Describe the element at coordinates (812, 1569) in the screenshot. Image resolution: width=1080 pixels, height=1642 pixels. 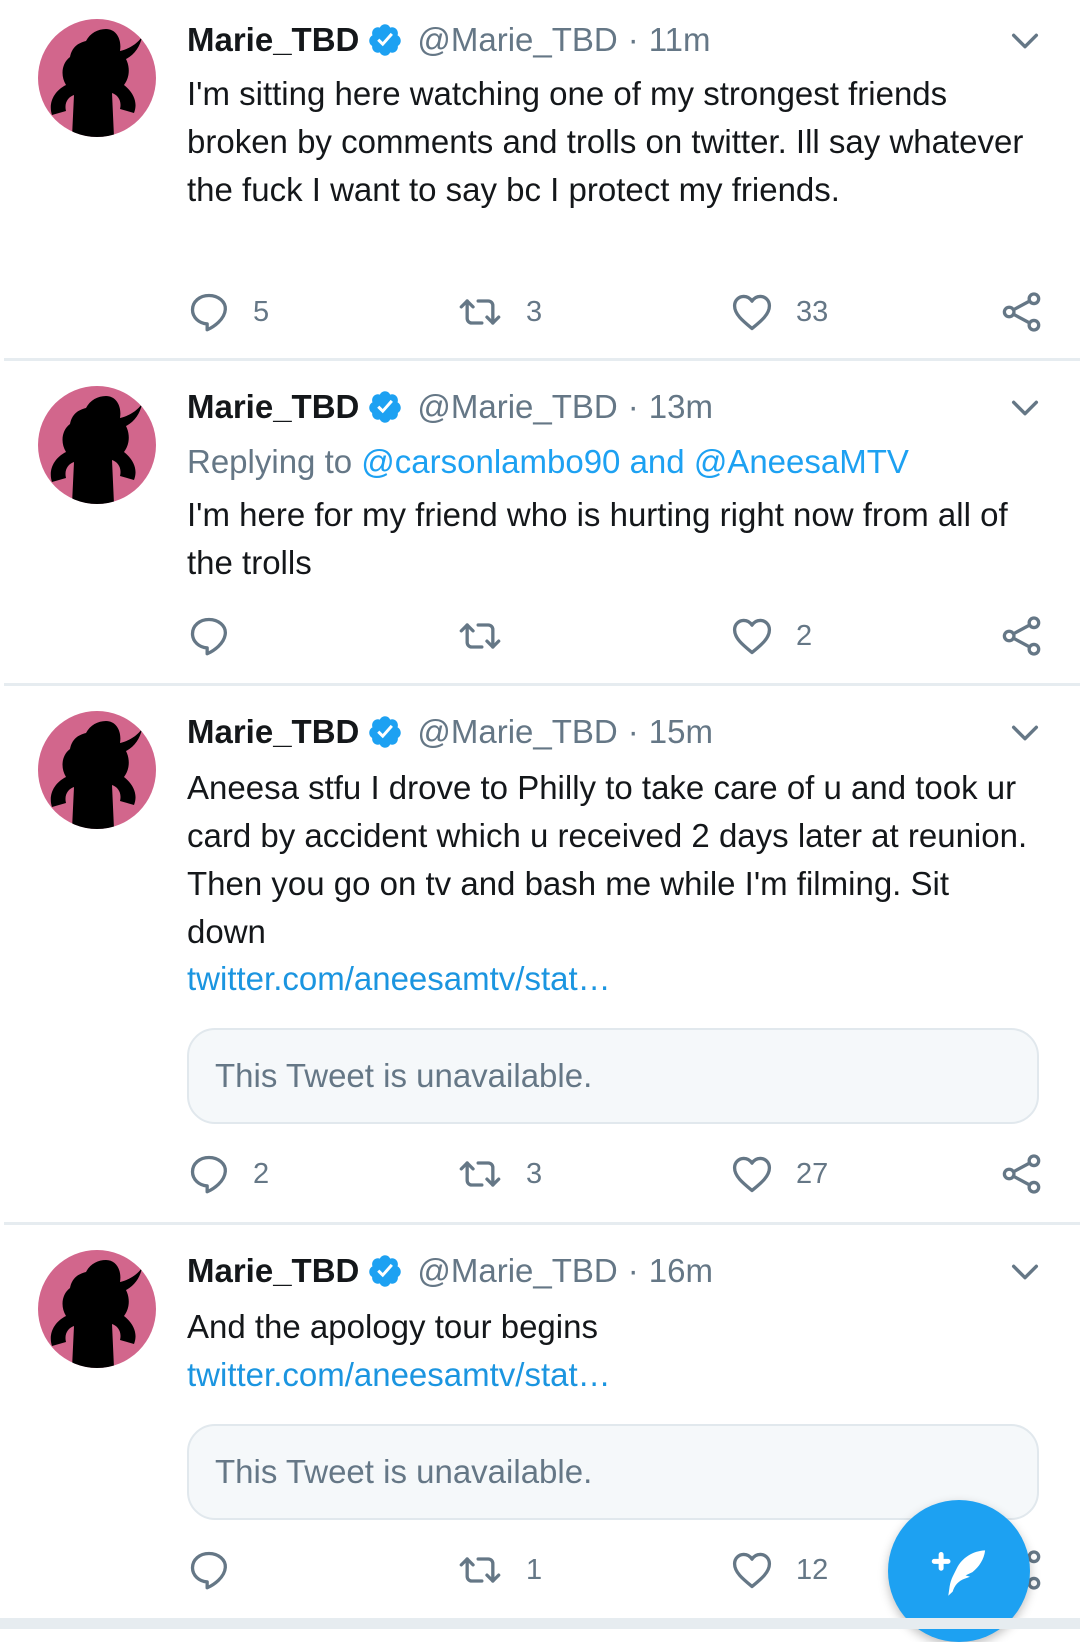
I see `like-count: 12` at that location.